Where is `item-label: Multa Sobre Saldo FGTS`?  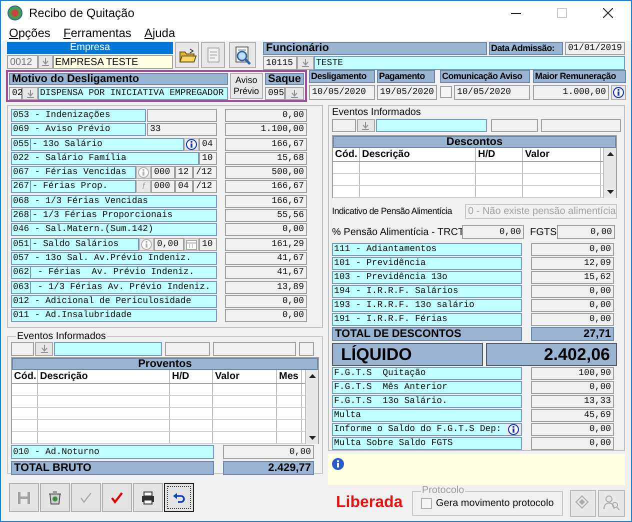
item-label: Multa Sobre Saldo FGTS is located at coordinates (427, 443).